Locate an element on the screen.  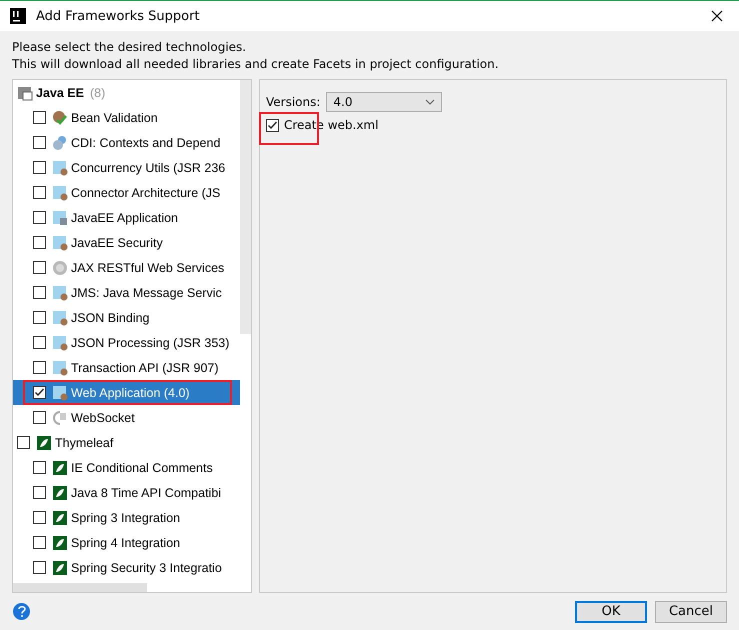
tree-item: JMS: Java Message Servic is located at coordinates (126, 292).